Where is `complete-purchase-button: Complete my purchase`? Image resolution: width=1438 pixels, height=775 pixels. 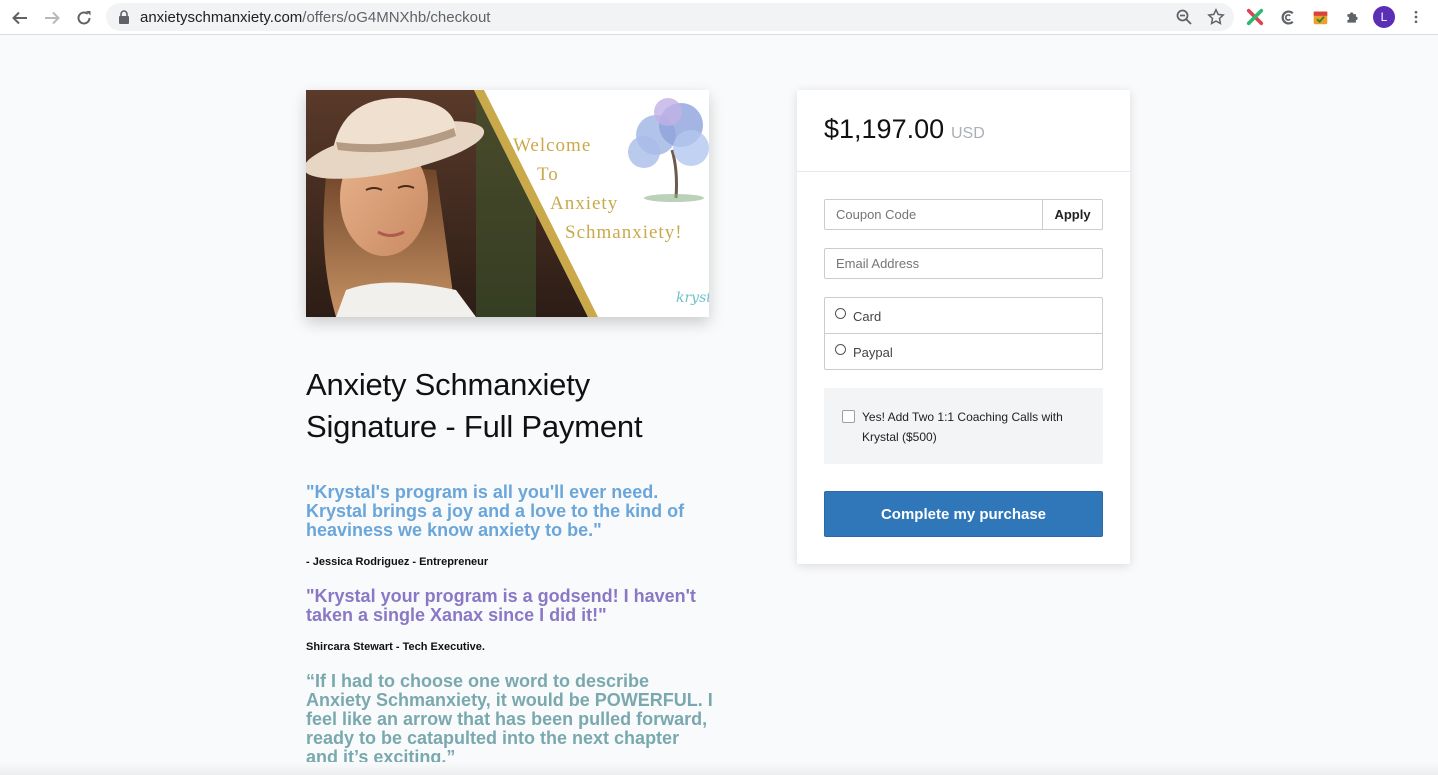
complete-purchase-button: Complete my purchase is located at coordinates (963, 514).